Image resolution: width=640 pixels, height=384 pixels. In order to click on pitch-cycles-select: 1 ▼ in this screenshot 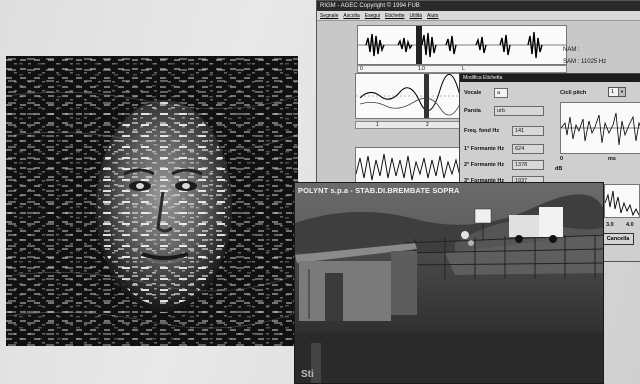, I will do `click(617, 92)`.